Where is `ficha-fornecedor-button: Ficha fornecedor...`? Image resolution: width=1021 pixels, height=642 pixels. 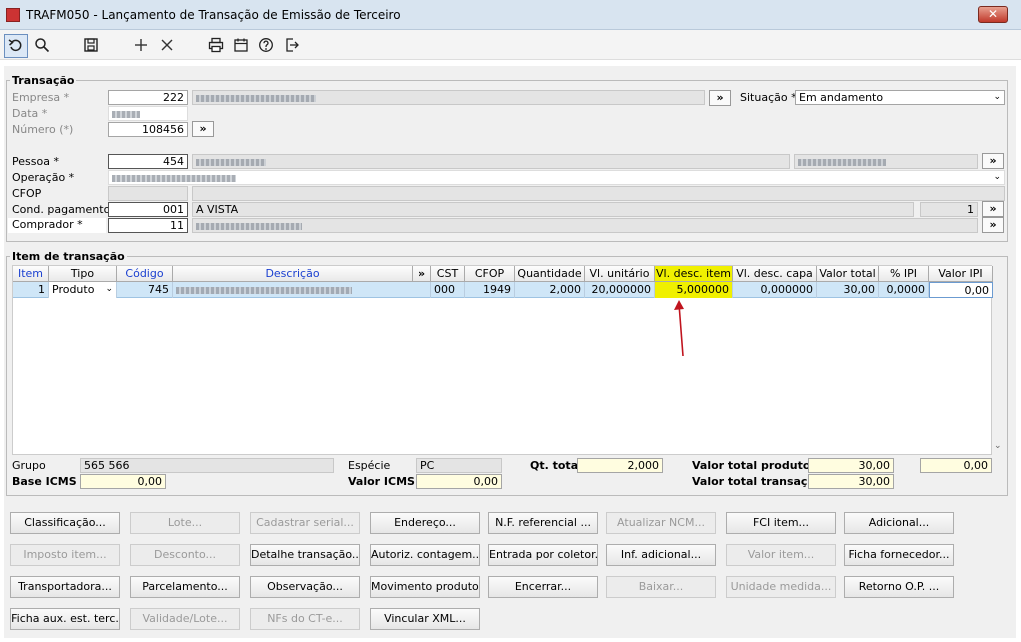 ficha-fornecedor-button: Ficha fornecedor... is located at coordinates (899, 555).